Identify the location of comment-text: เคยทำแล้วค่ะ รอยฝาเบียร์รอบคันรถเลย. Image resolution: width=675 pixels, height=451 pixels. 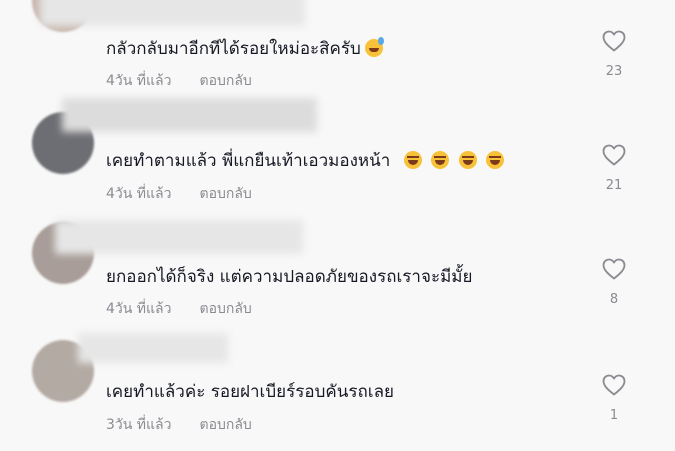
(250, 391).